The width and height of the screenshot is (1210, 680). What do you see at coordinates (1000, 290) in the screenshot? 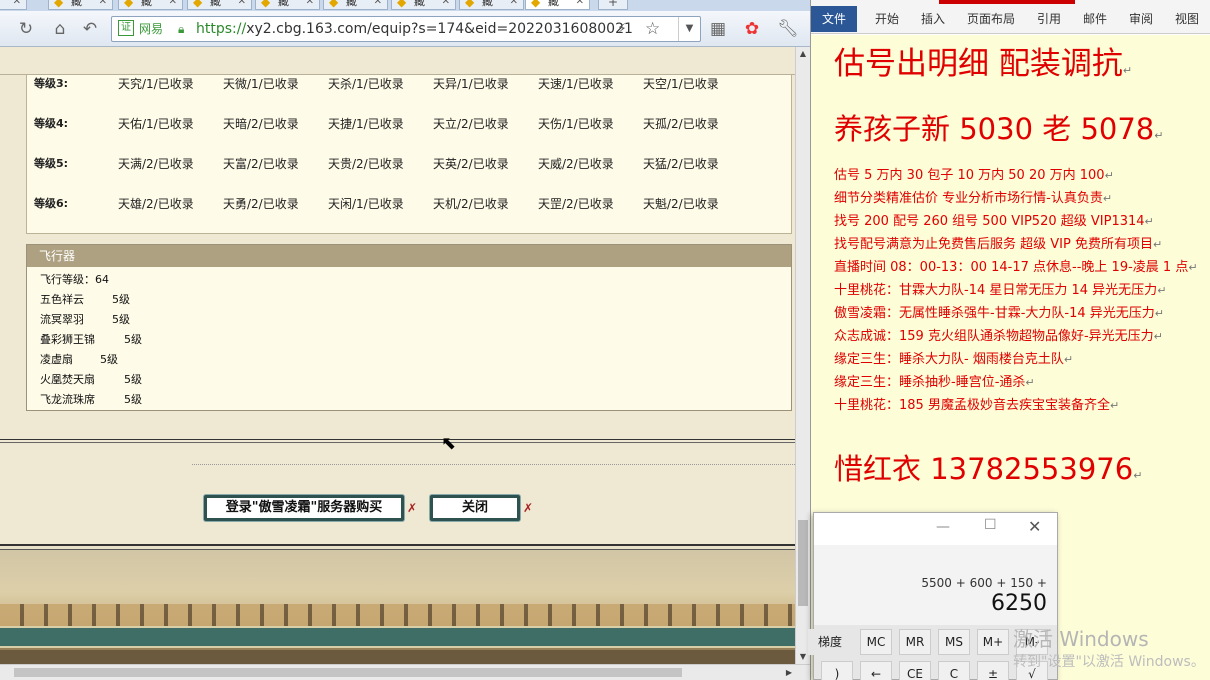
I see `doc-line: 十里桃花：甘霖大力队-14 星日常无压力 14 异光无压力↵` at bounding box center [1000, 290].